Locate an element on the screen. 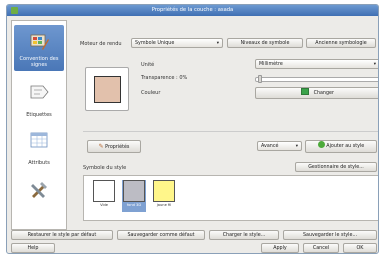 The height and width of the screenshot is (257, 385). restore-default-style-button: Restaurer le style par défaut is located at coordinates (62, 235).